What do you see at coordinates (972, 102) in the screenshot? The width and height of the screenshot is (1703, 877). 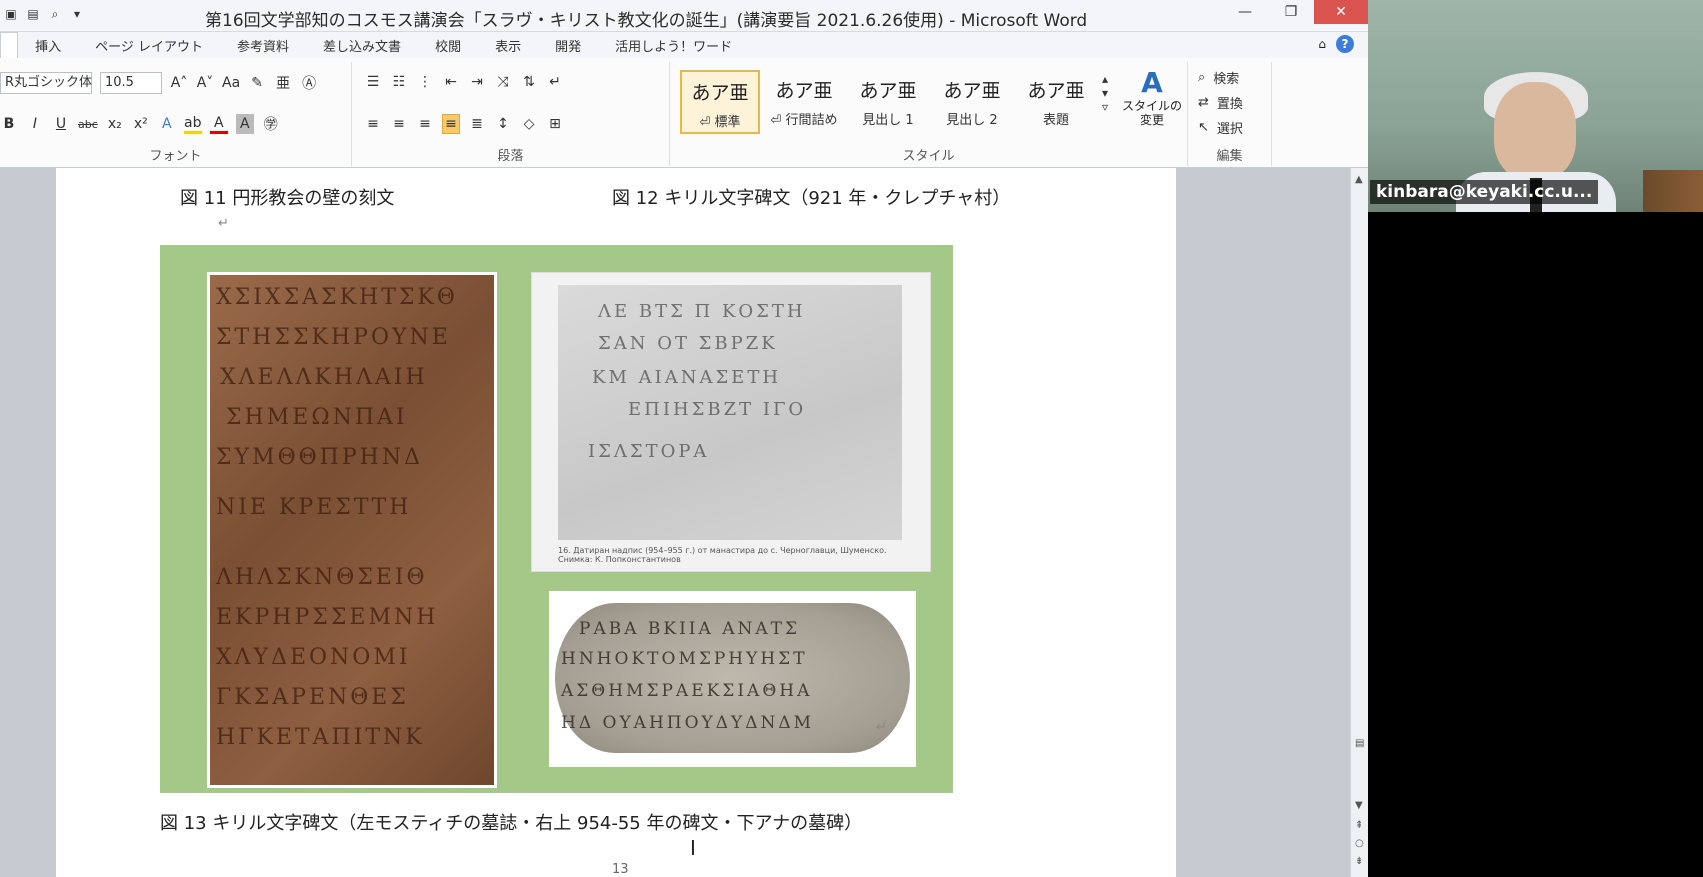 I see `style-heading-2: あア亜 見出し 2` at bounding box center [972, 102].